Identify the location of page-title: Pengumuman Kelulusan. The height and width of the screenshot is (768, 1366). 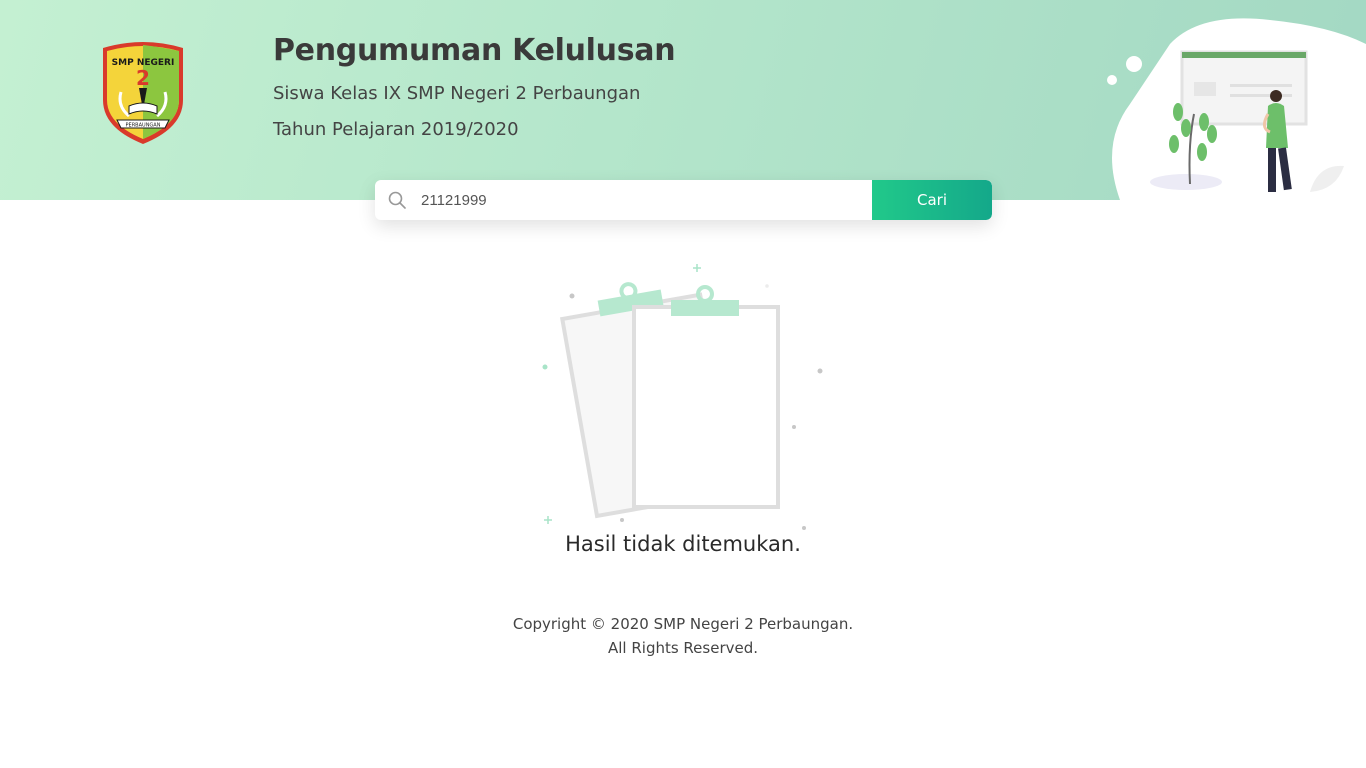
(474, 50).